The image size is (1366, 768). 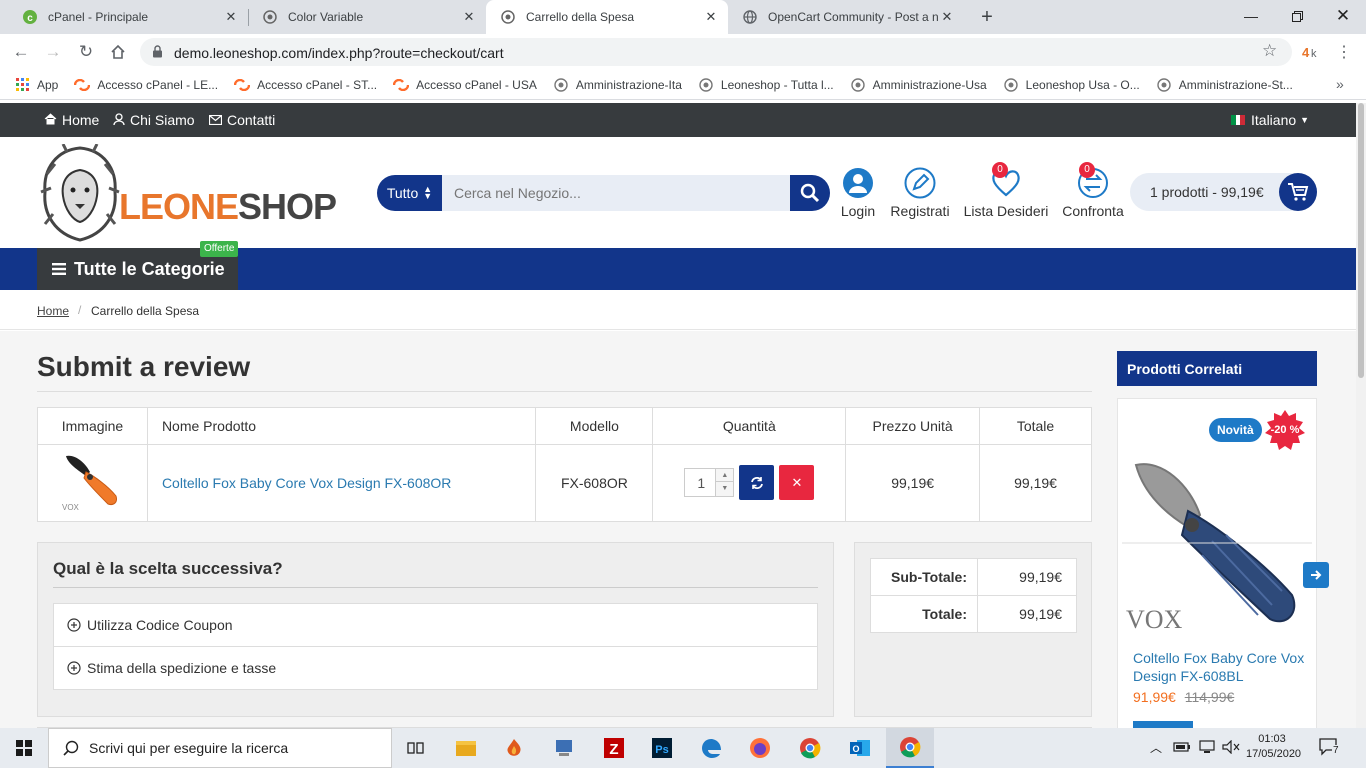 I want to click on search-input, so click(x=616, y=193).